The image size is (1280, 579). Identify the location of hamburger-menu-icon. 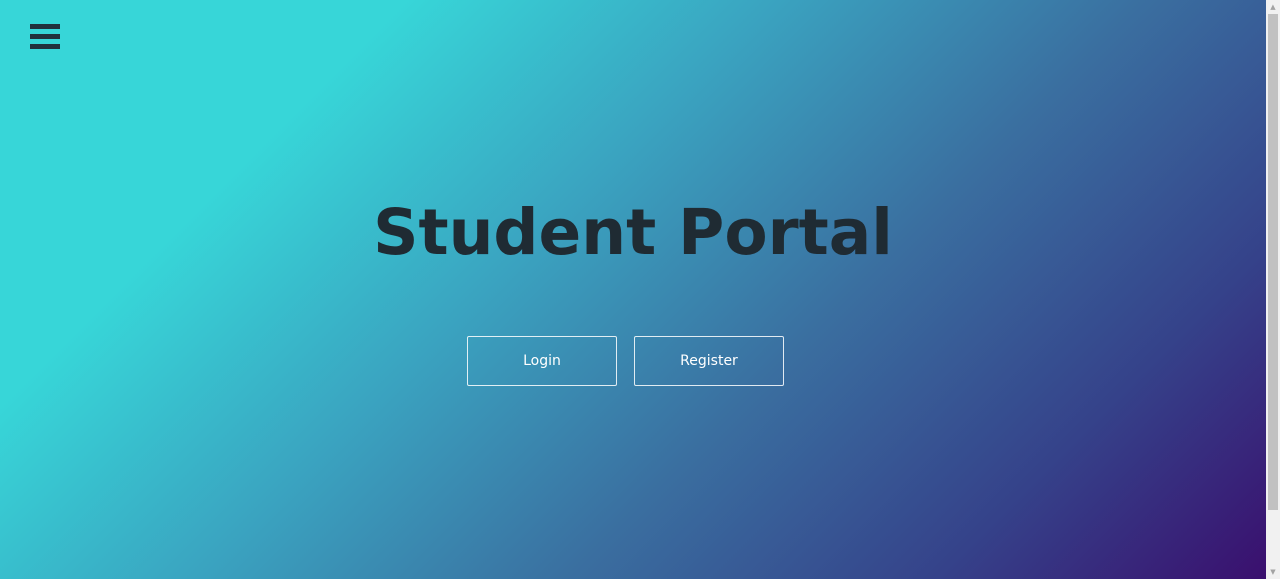
(45, 37).